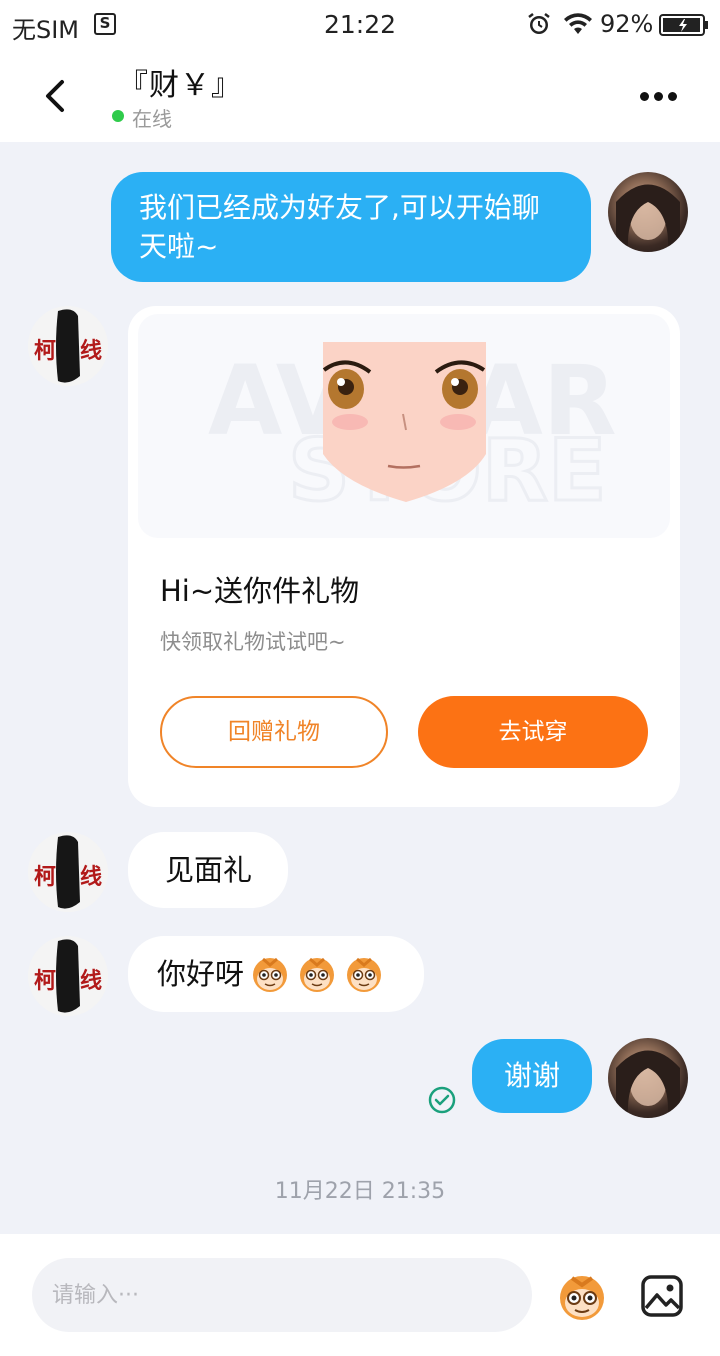 The image size is (720, 1356). Describe the element at coordinates (665, 98) in the screenshot. I see `more-options-button` at that location.